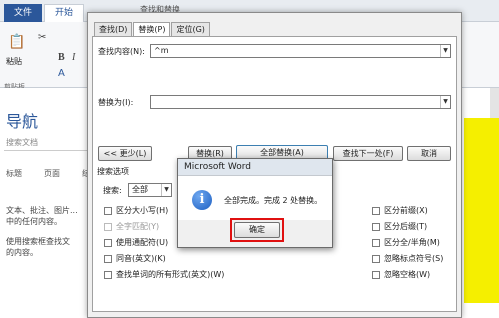 The image size is (499, 318). What do you see at coordinates (141, 258) in the screenshot?
I see `option-label: 同音(英文)(K)` at bounding box center [141, 258].